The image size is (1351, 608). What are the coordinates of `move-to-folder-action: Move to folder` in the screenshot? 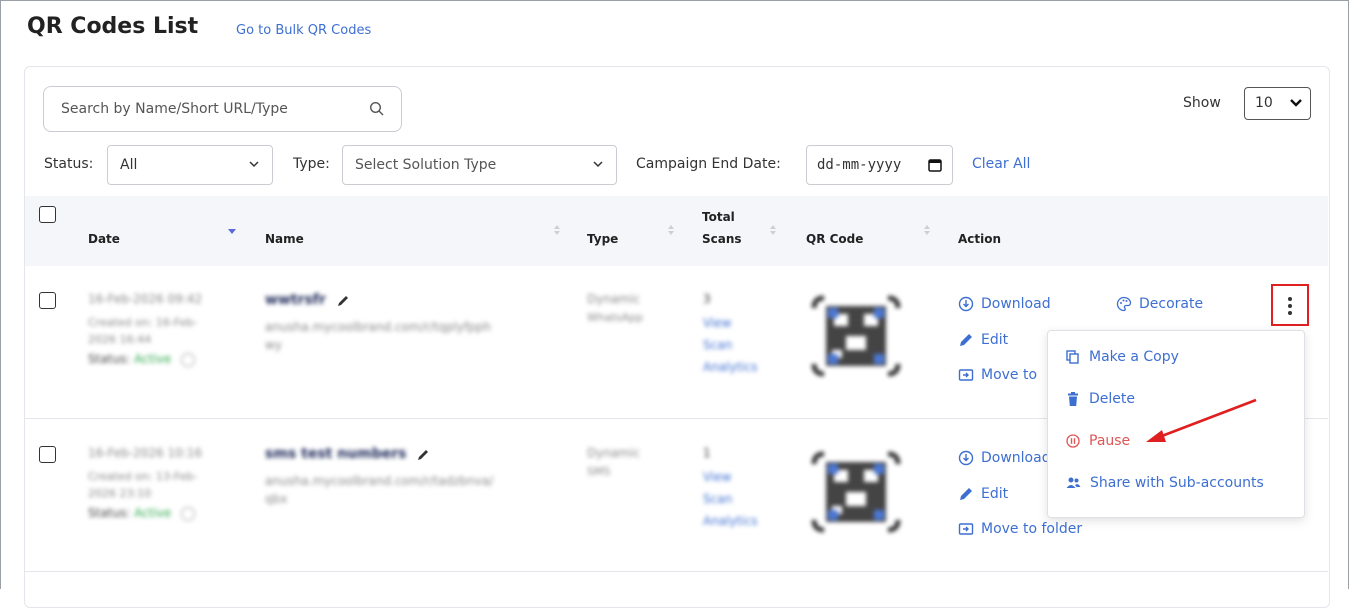 It's located at (1020, 529).